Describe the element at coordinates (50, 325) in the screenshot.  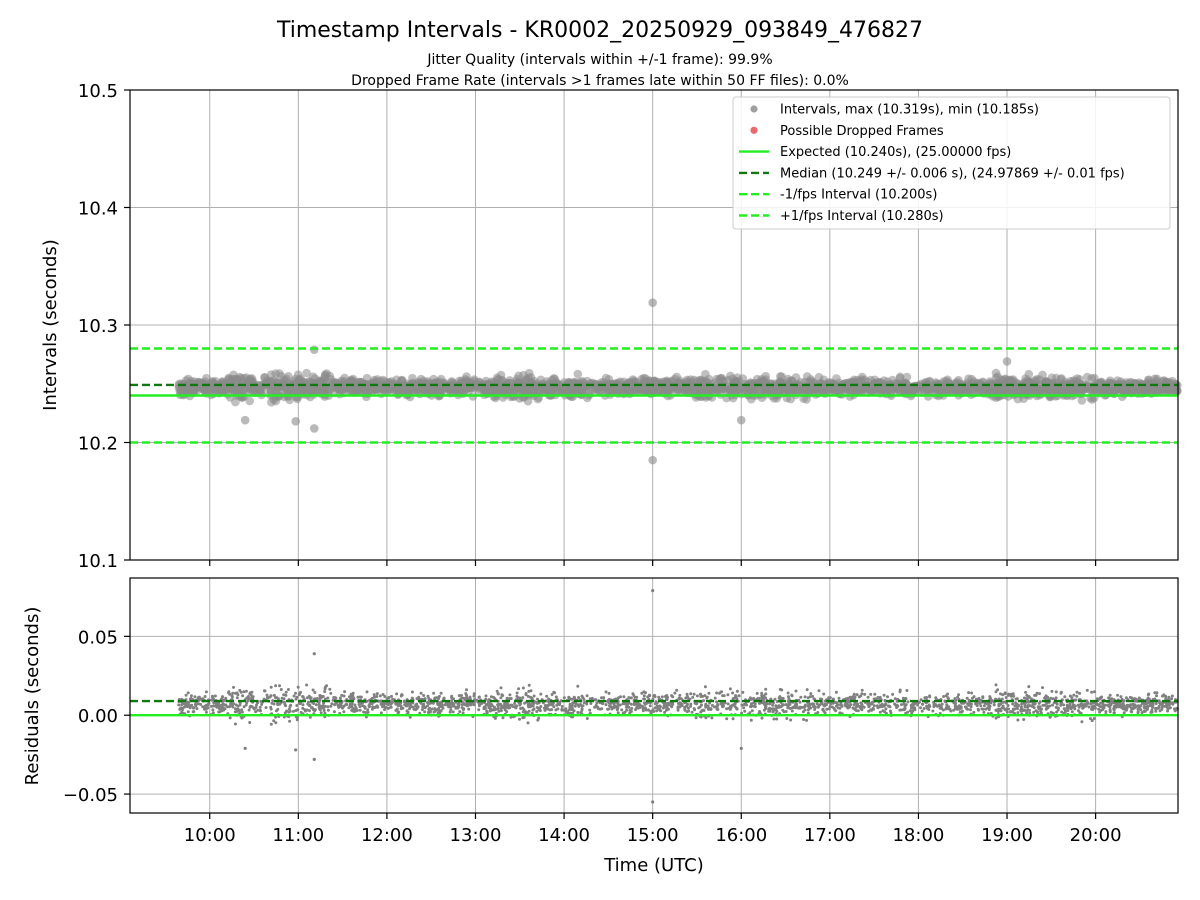
I see `intervals-y-axis-label: Intervals (seconds)` at that location.